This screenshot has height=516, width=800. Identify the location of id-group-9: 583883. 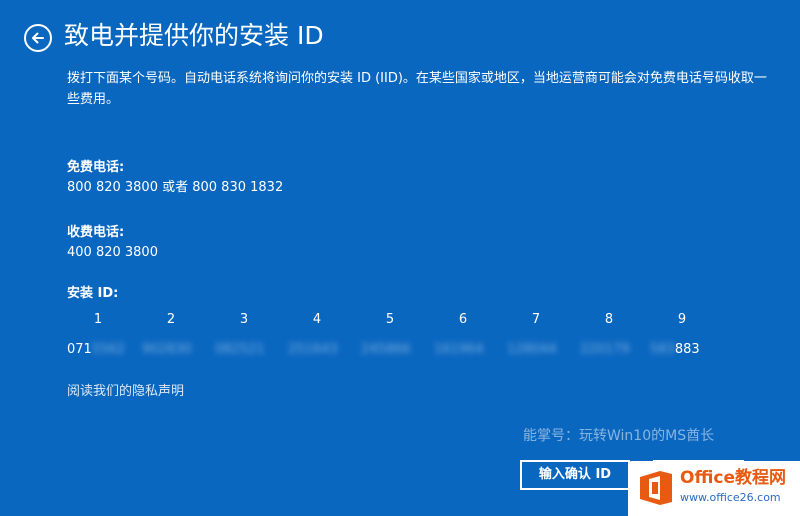
(675, 350).